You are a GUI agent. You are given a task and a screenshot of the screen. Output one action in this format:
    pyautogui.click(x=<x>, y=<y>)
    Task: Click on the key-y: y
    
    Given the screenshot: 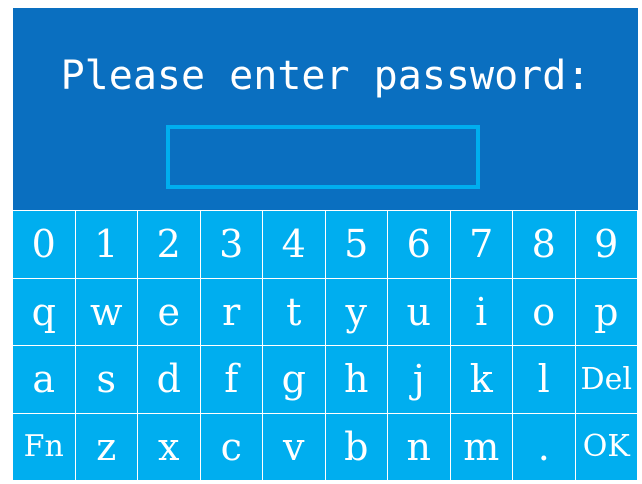 What is the action you would take?
    pyautogui.click(x=356, y=311)
    